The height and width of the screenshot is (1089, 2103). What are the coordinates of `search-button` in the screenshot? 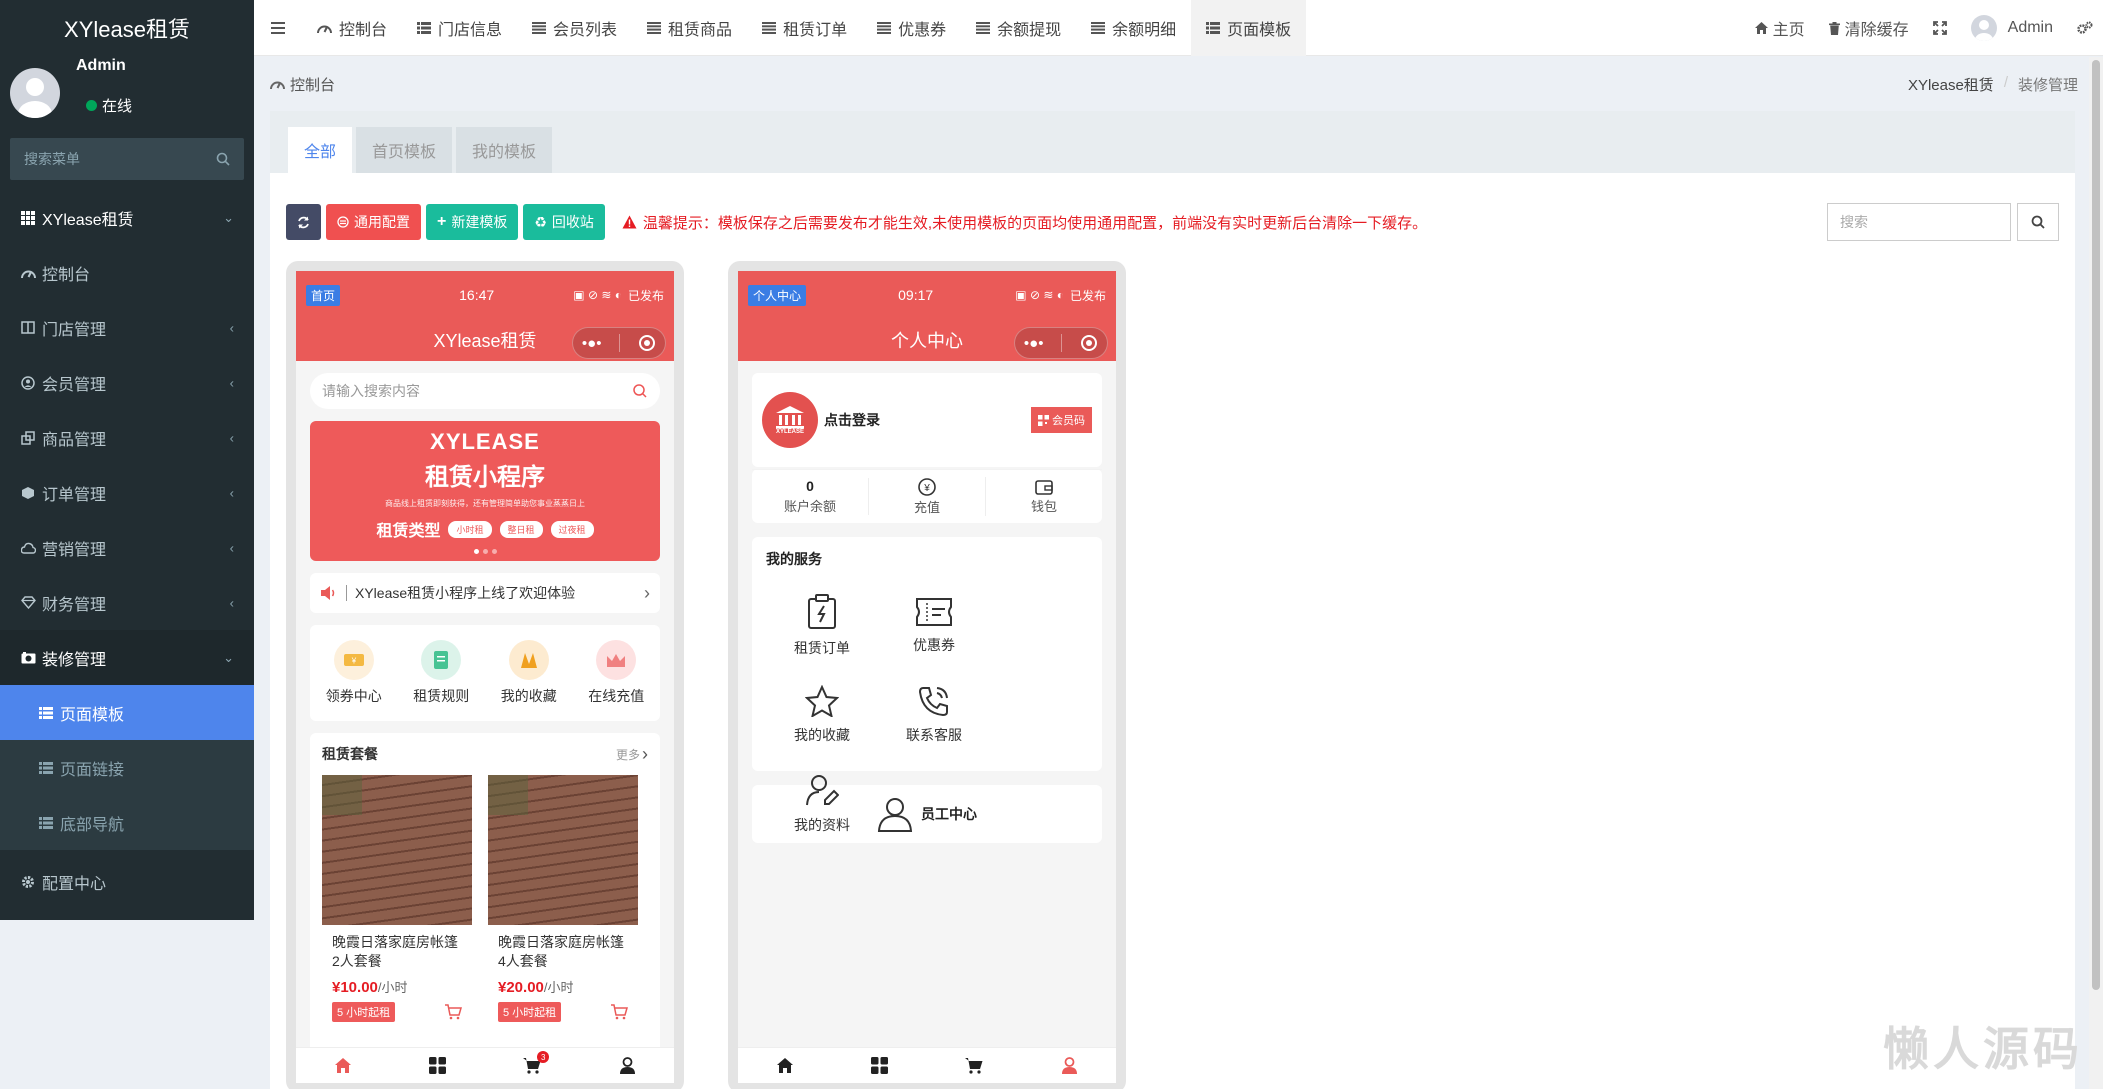 It's located at (2038, 222).